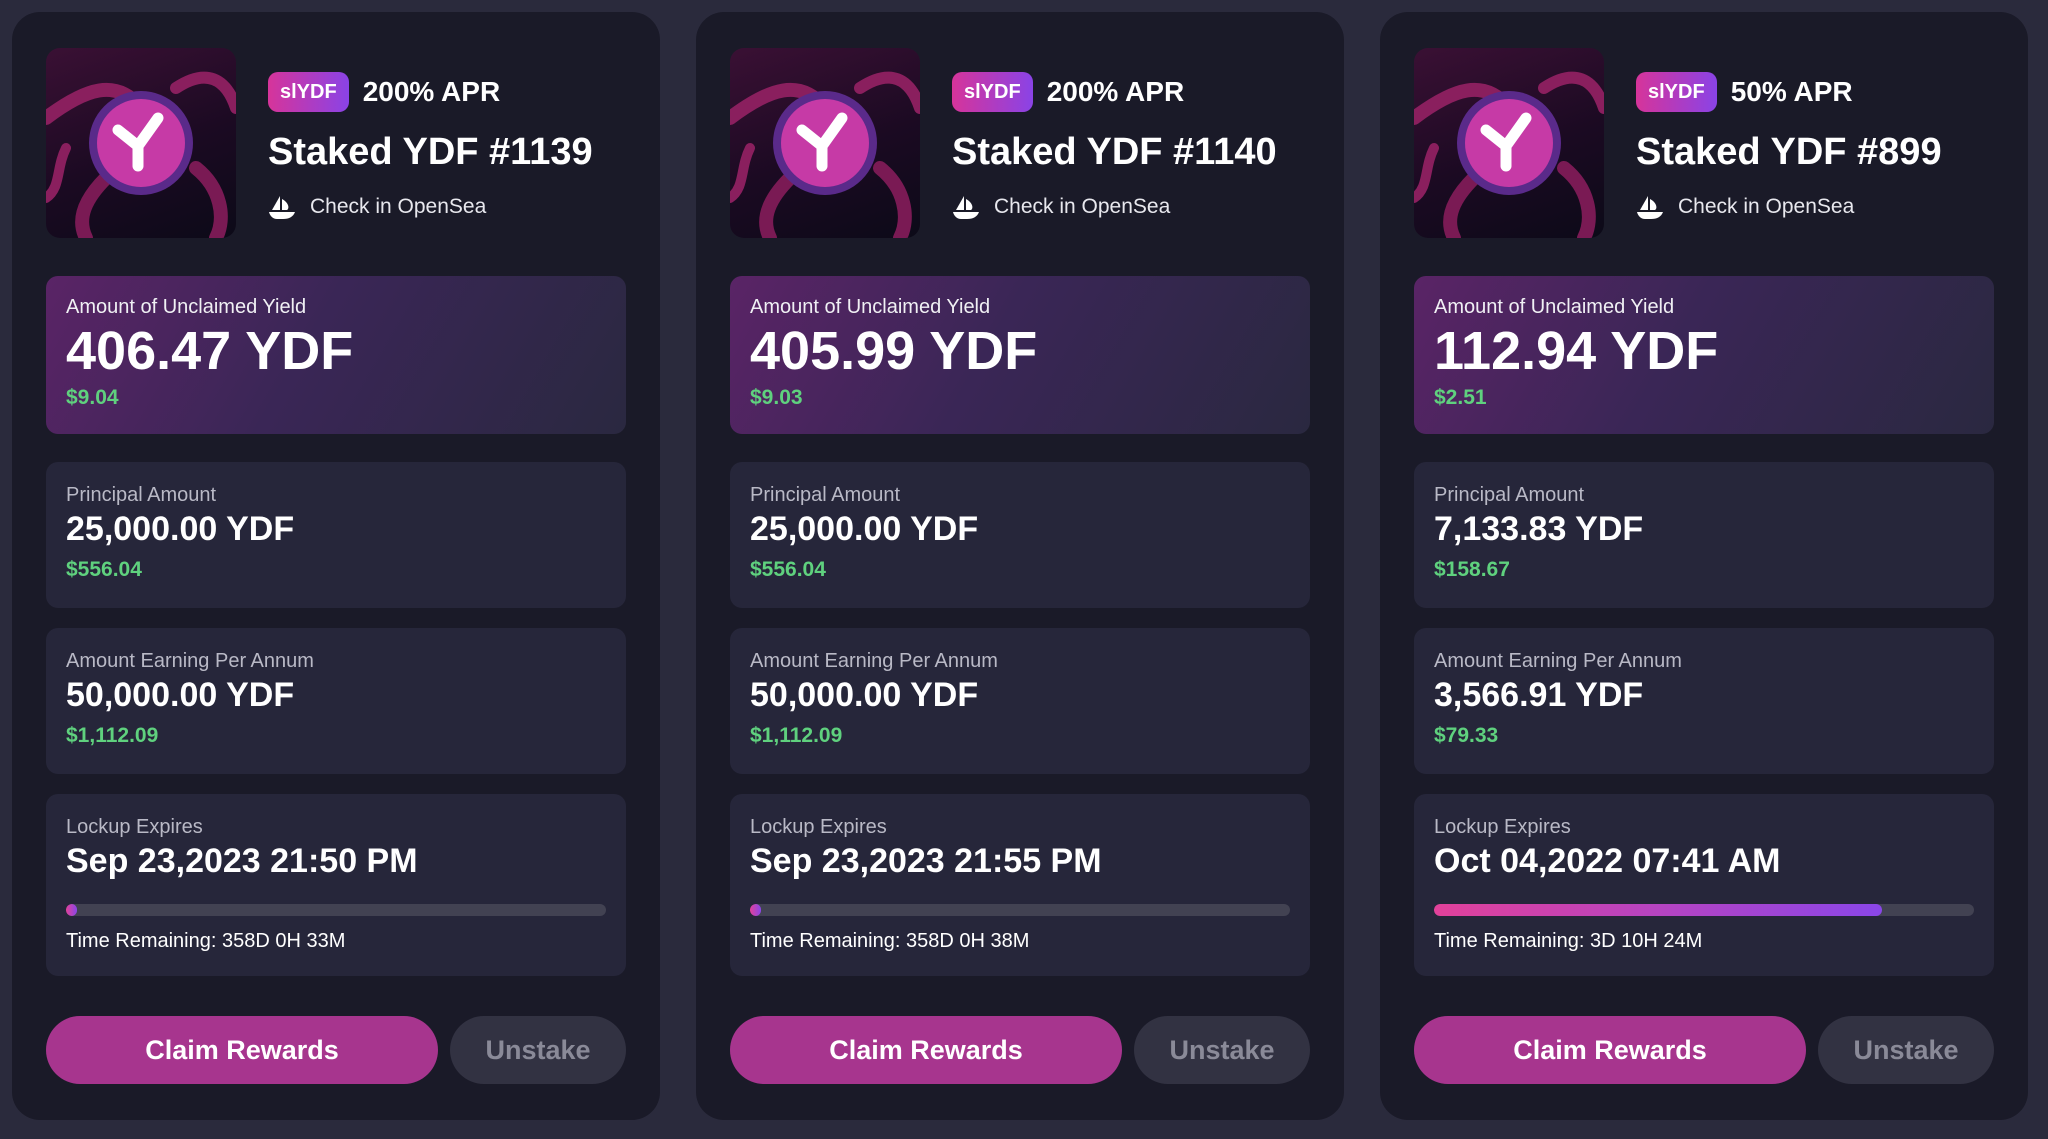  What do you see at coordinates (1607, 861) in the screenshot?
I see `lockup-date: Oct 04,2022 07:41 AM` at bounding box center [1607, 861].